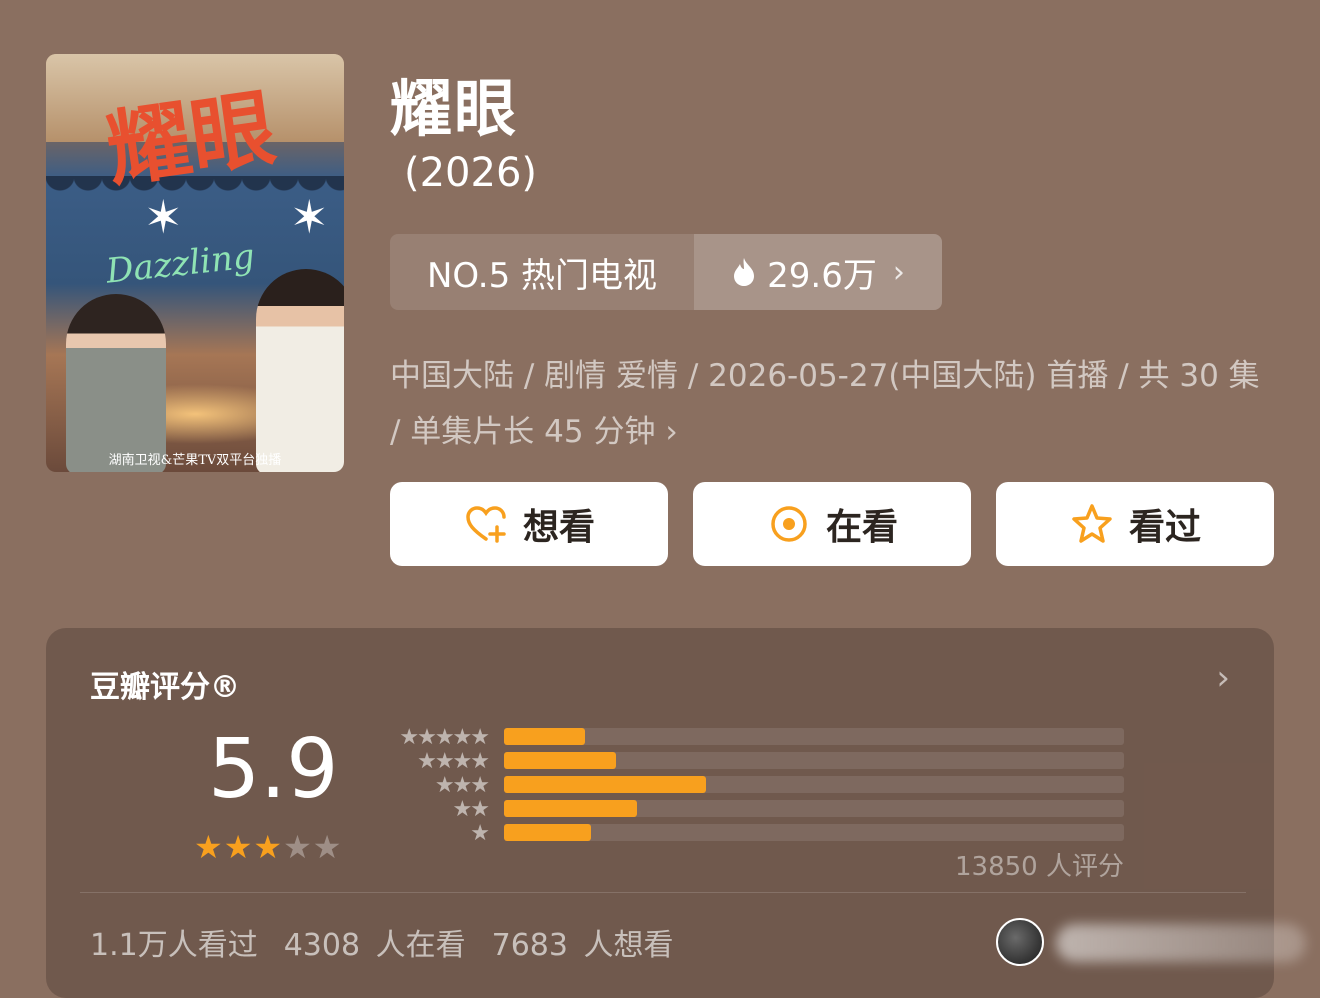 The width and height of the screenshot is (1320, 998). Describe the element at coordinates (180, 264) in the screenshot. I see `poster-subtitle-art: Dazzling` at that location.